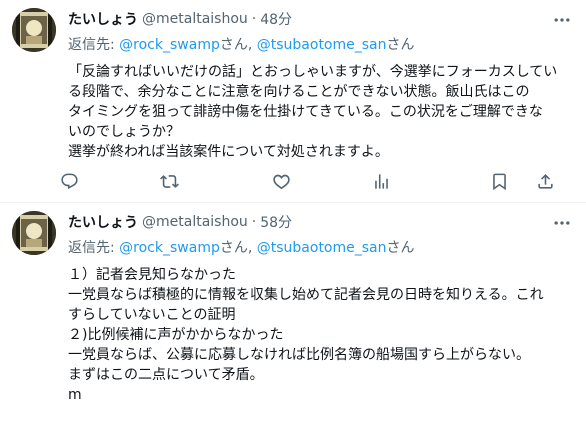  What do you see at coordinates (176, 335) in the screenshot?
I see `tweet-text-line: ２)比例候補に声がかからなかった` at bounding box center [176, 335].